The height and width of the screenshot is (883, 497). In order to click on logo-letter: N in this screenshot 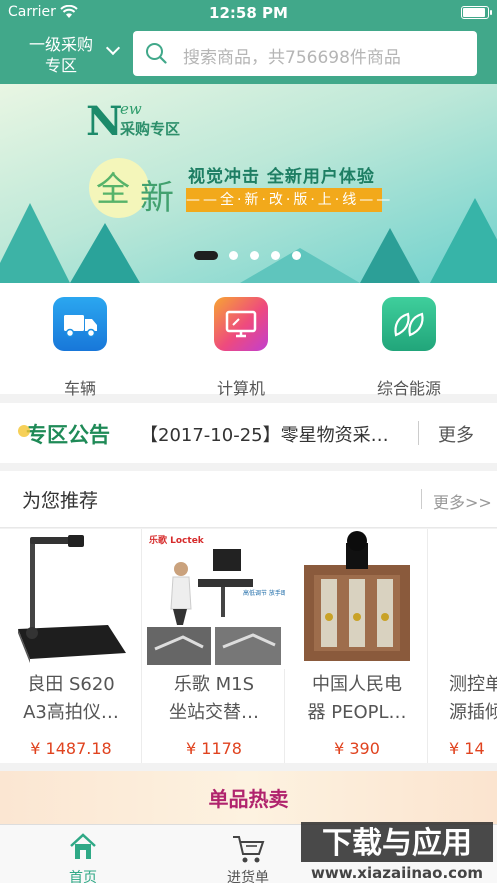, I will do `click(104, 121)`.